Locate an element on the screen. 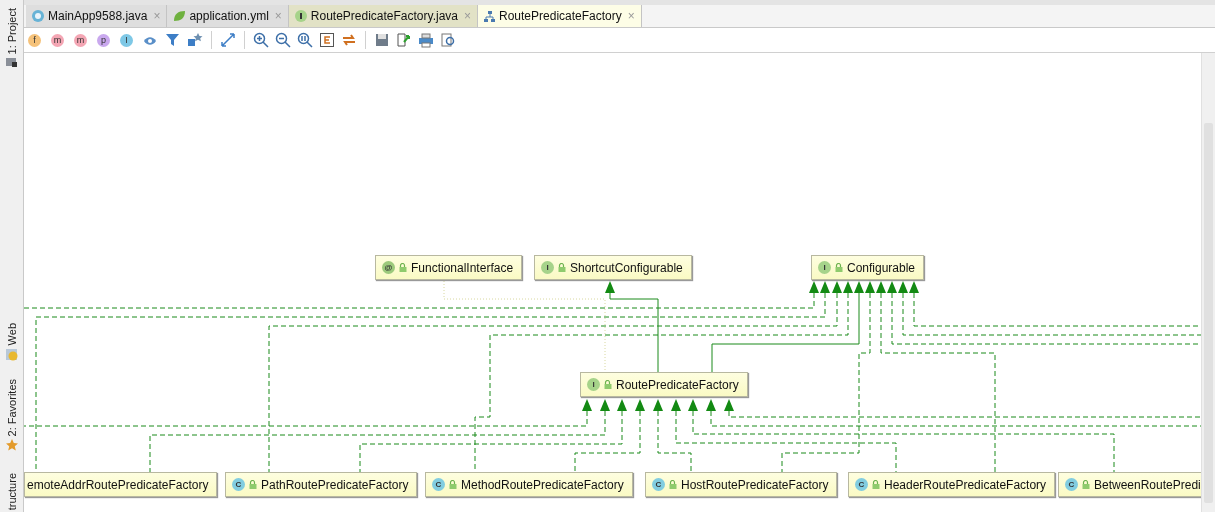  class-name: MethodRoutePredicateFactory is located at coordinates (542, 484).